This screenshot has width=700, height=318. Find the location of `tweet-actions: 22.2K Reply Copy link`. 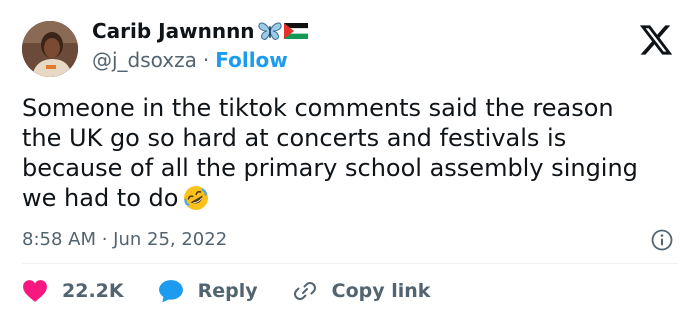

tweet-actions: 22.2K Reply Copy link is located at coordinates (226, 291).